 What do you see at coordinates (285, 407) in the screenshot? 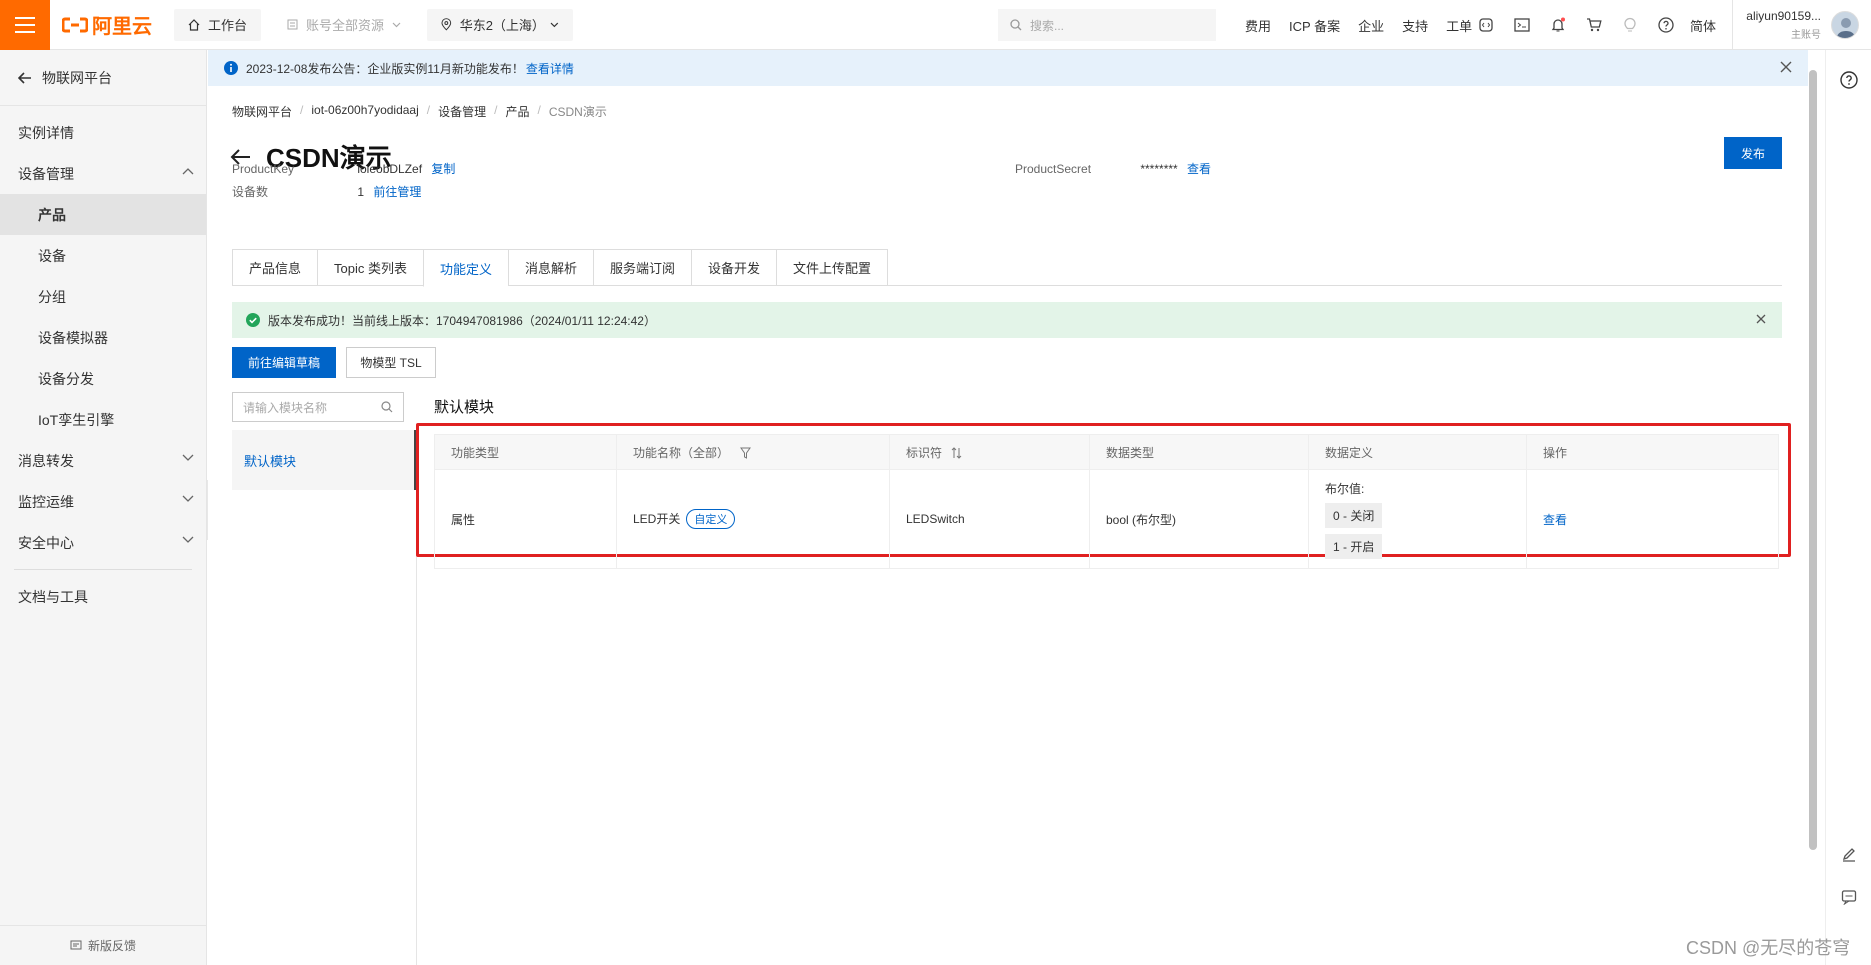
I see `module-search-placeholder: 请输入模块名称` at bounding box center [285, 407].